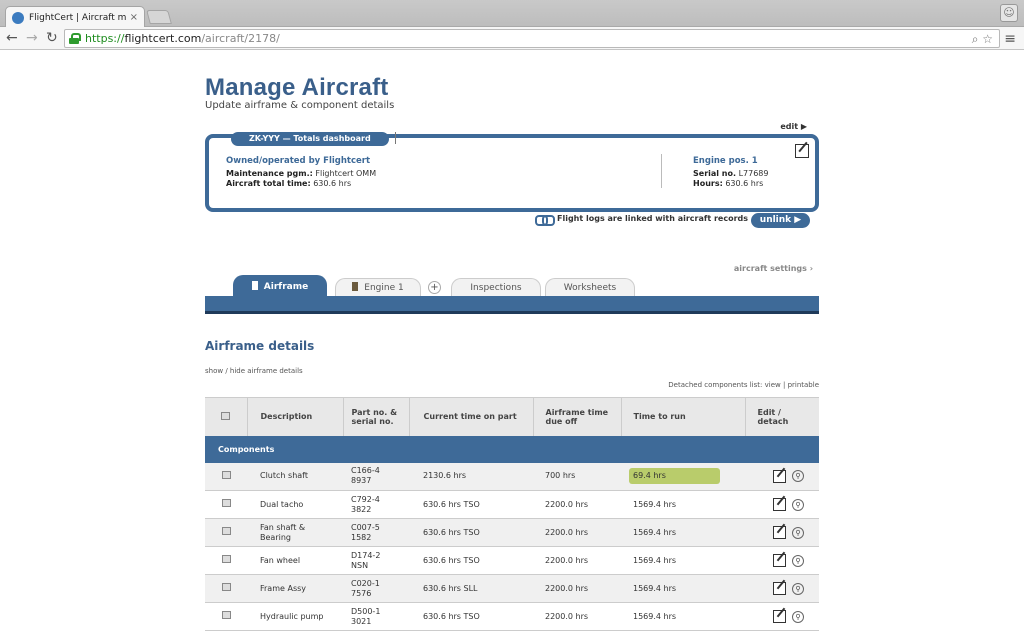 Image resolution: width=1024 pixels, height=640 pixels. I want to click on component-part-no: C792-4 3822, so click(376, 504).